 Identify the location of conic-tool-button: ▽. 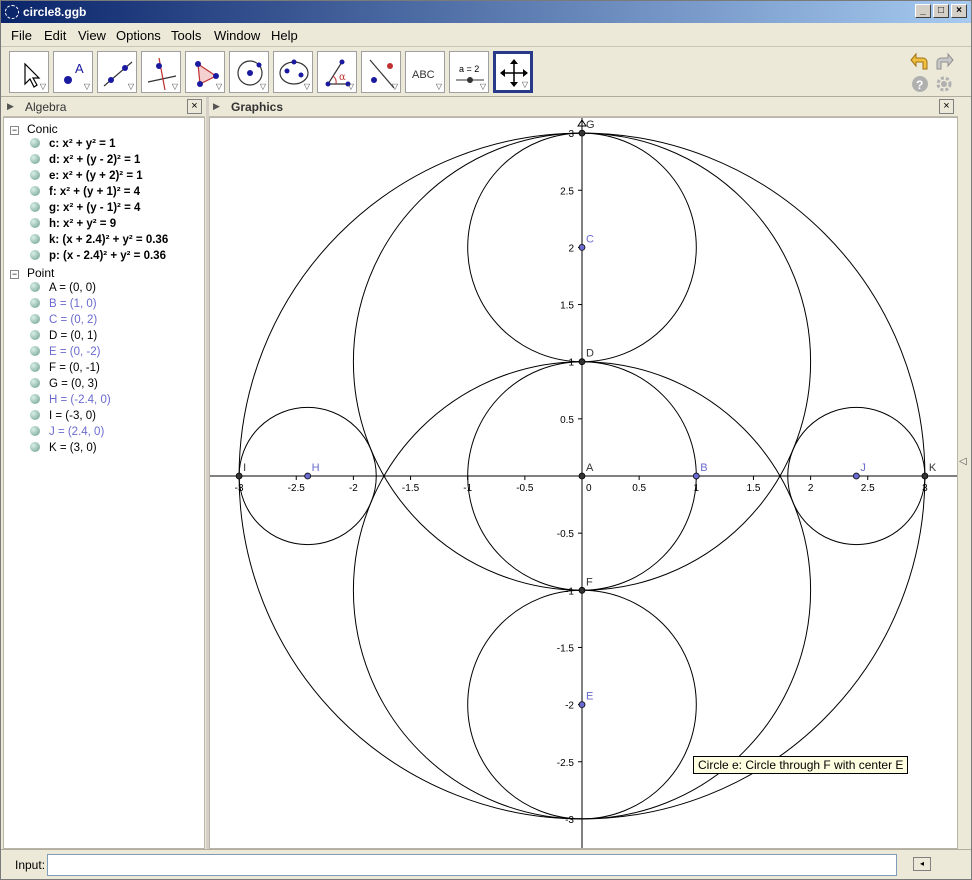
(293, 72).